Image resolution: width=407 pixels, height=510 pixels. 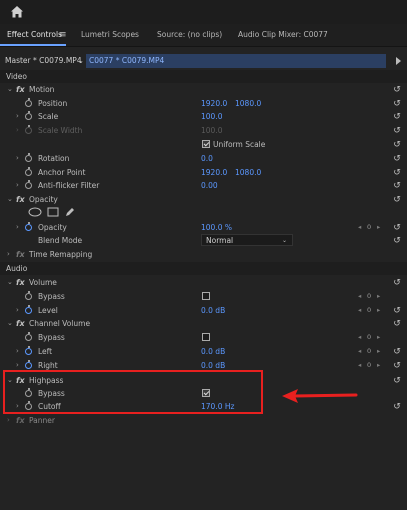 I want to click on anchor-y-value: 1080.0, so click(x=248, y=172).